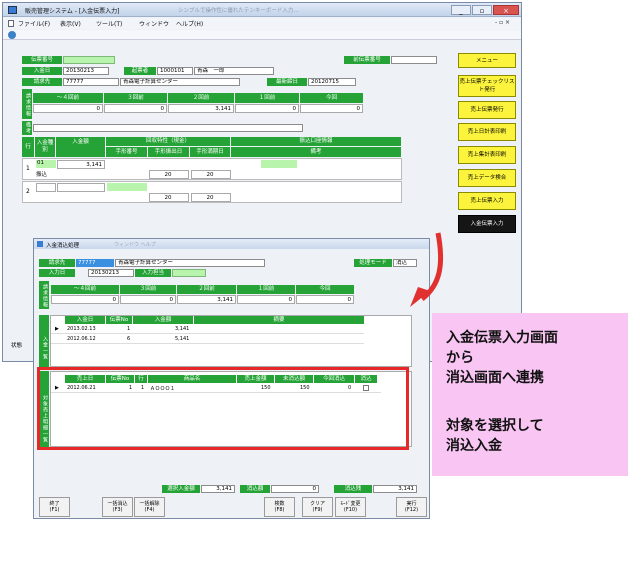 The width and height of the screenshot is (640, 561). Describe the element at coordinates (487, 86) in the screenshot. I see `sales-checklist-button: 売上伝票チェックリスト発行` at that location.